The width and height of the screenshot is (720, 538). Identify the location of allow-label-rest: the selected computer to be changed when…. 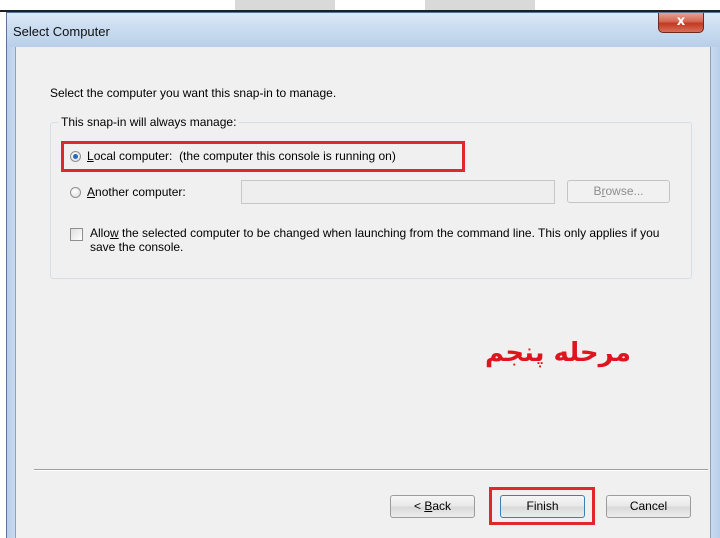
(375, 240).